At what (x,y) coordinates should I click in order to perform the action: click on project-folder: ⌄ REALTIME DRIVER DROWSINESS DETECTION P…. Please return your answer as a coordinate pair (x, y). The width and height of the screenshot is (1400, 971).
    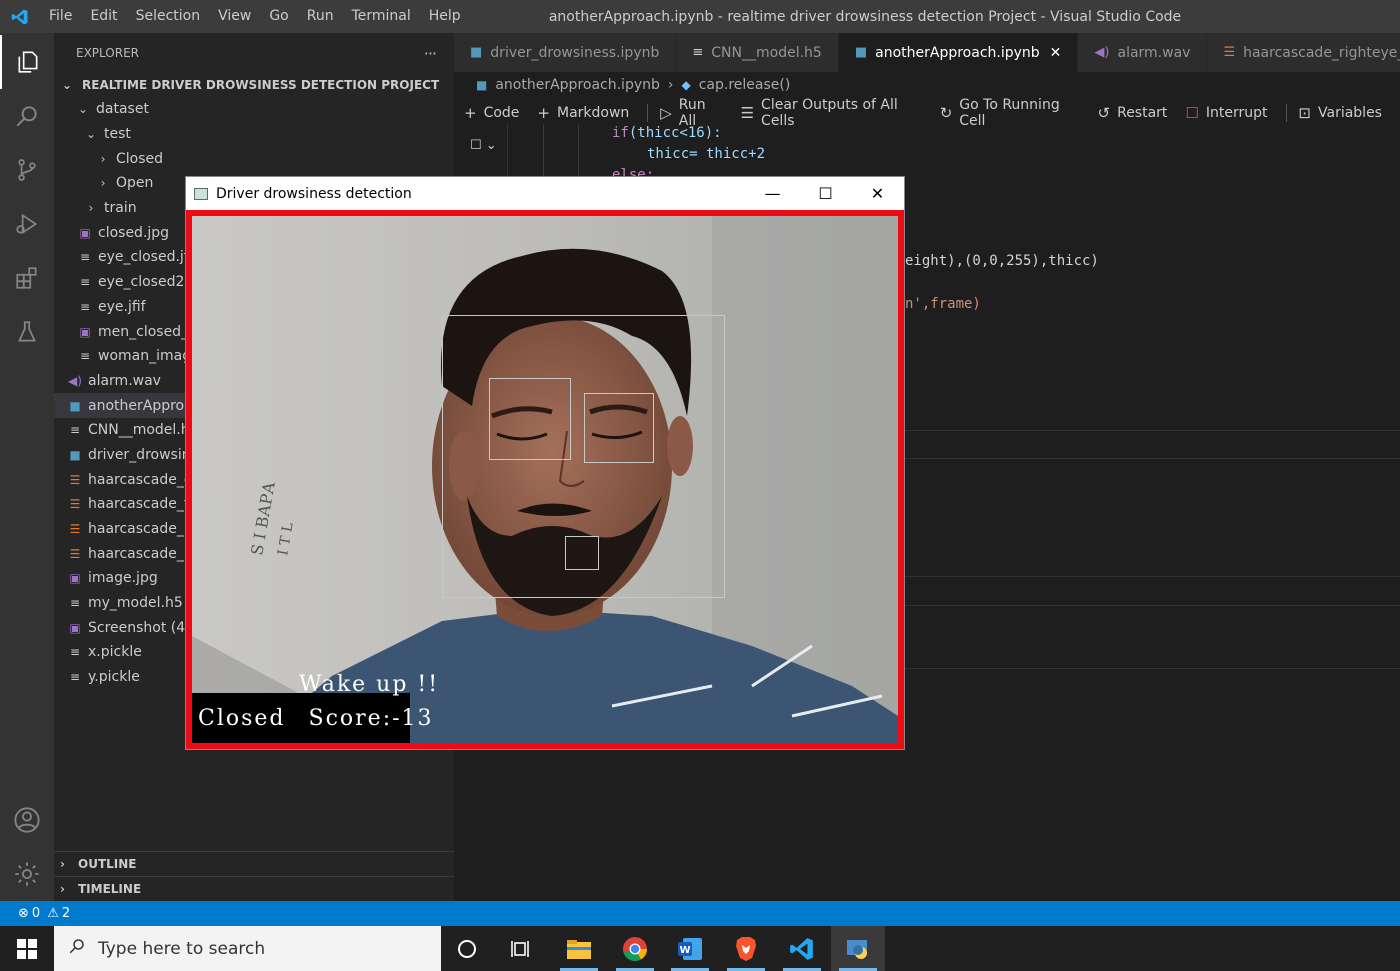
    Looking at the image, I should click on (254, 85).